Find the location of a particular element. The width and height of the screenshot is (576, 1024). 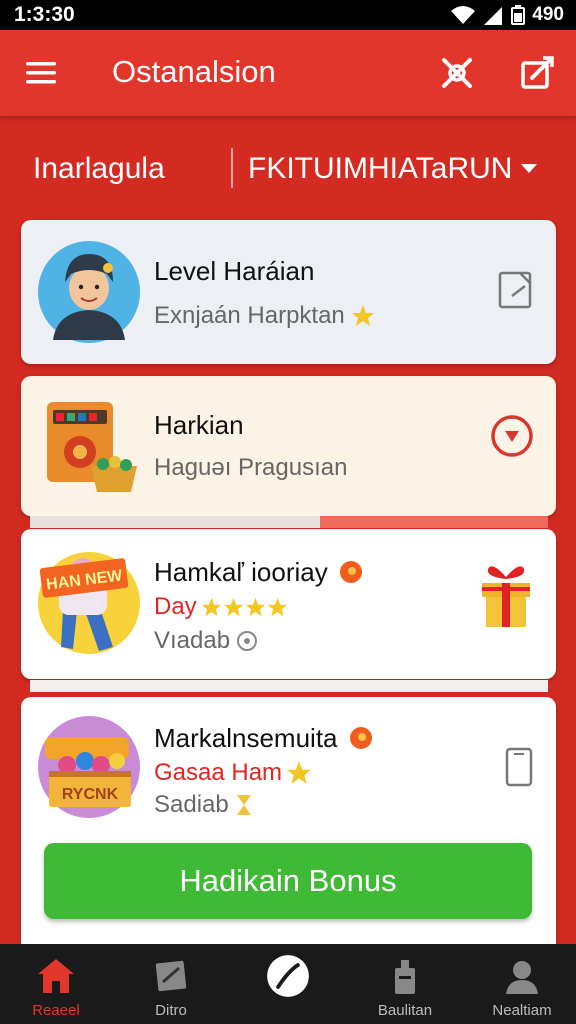

note-icon is located at coordinates (171, 976).